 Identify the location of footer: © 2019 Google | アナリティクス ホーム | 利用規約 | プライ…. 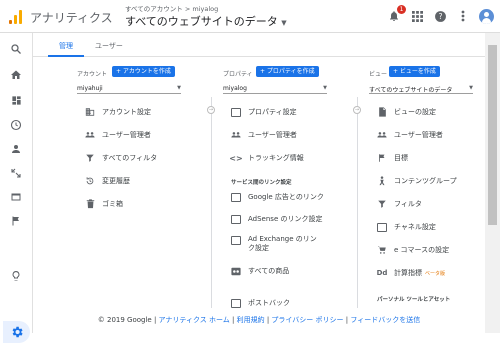
(259, 320).